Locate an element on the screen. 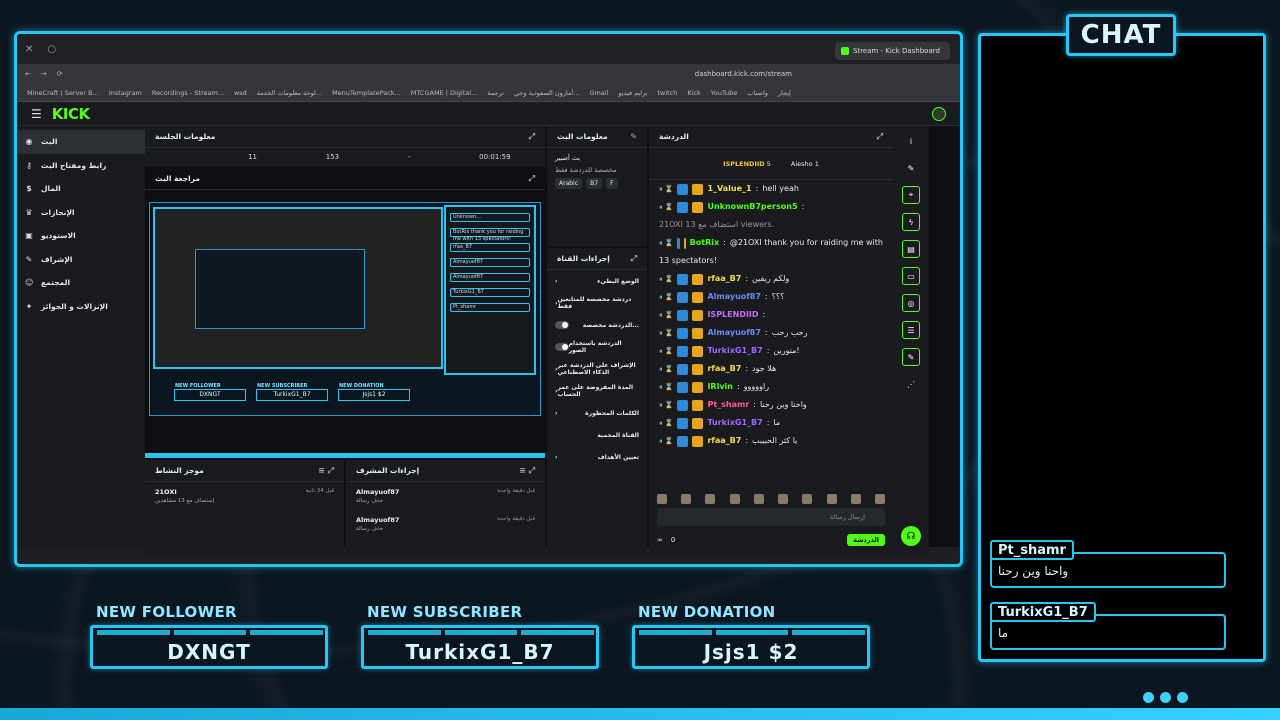 This screenshot has height=720, width=1280. channel-action-account-age: › المدة المفروضة على عمر الحساب is located at coordinates (597, 391).